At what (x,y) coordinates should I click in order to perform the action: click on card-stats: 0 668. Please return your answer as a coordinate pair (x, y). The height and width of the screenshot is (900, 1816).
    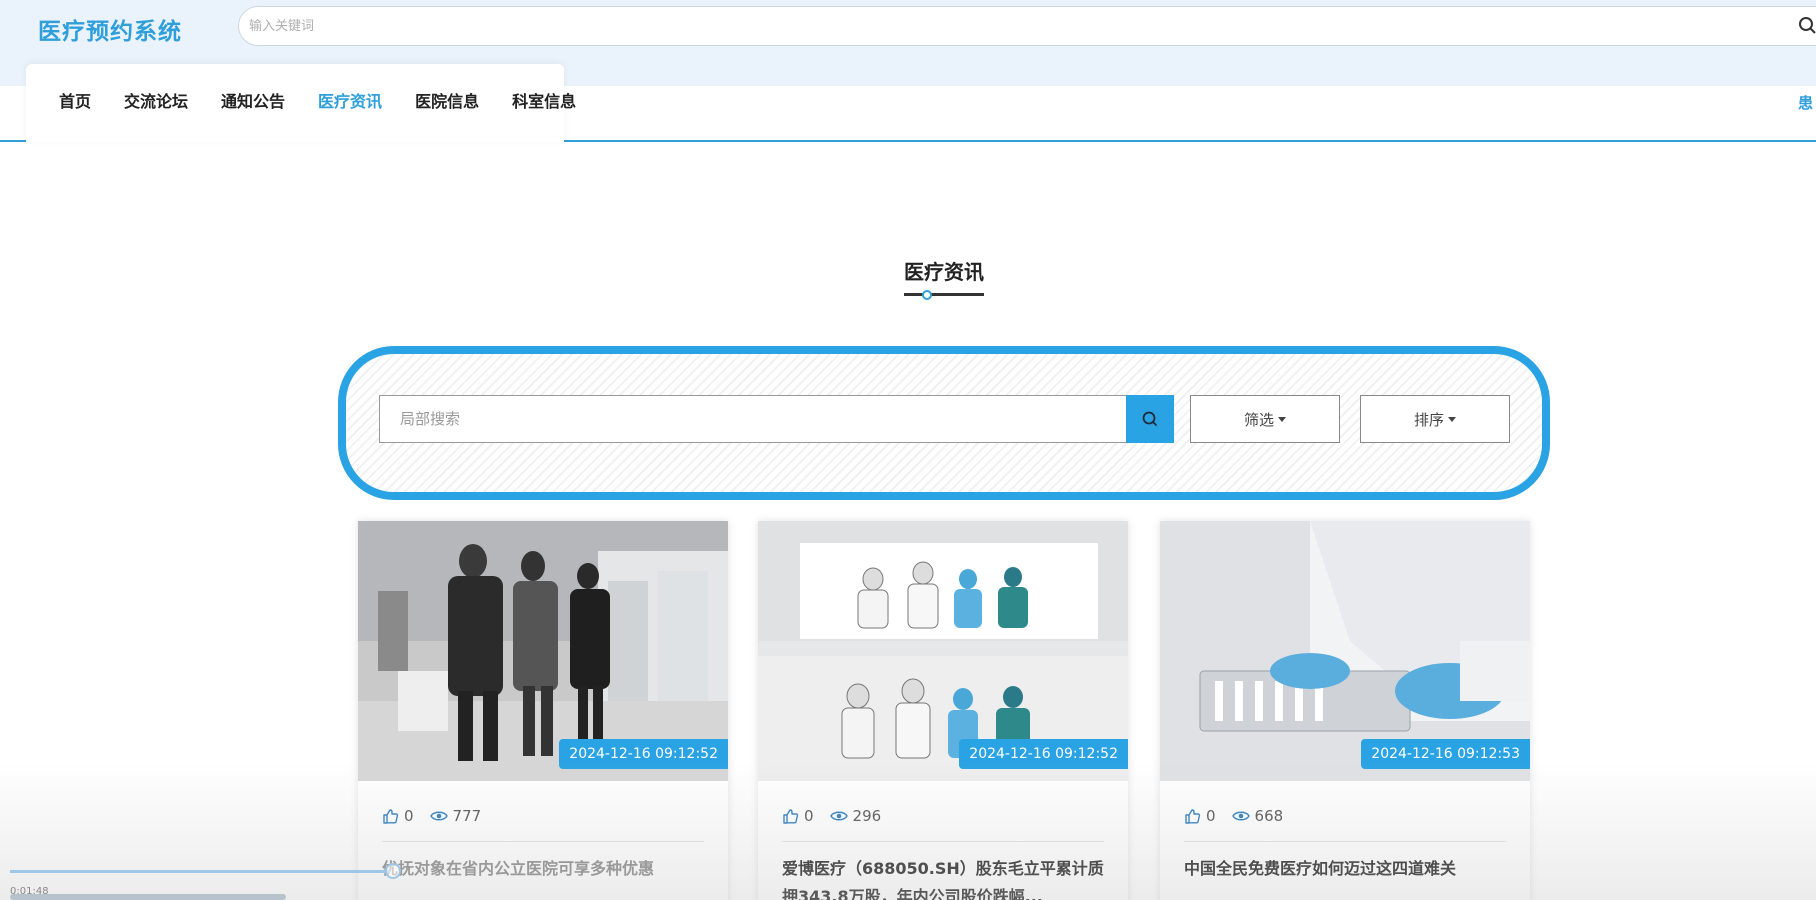
    Looking at the image, I should click on (1241, 816).